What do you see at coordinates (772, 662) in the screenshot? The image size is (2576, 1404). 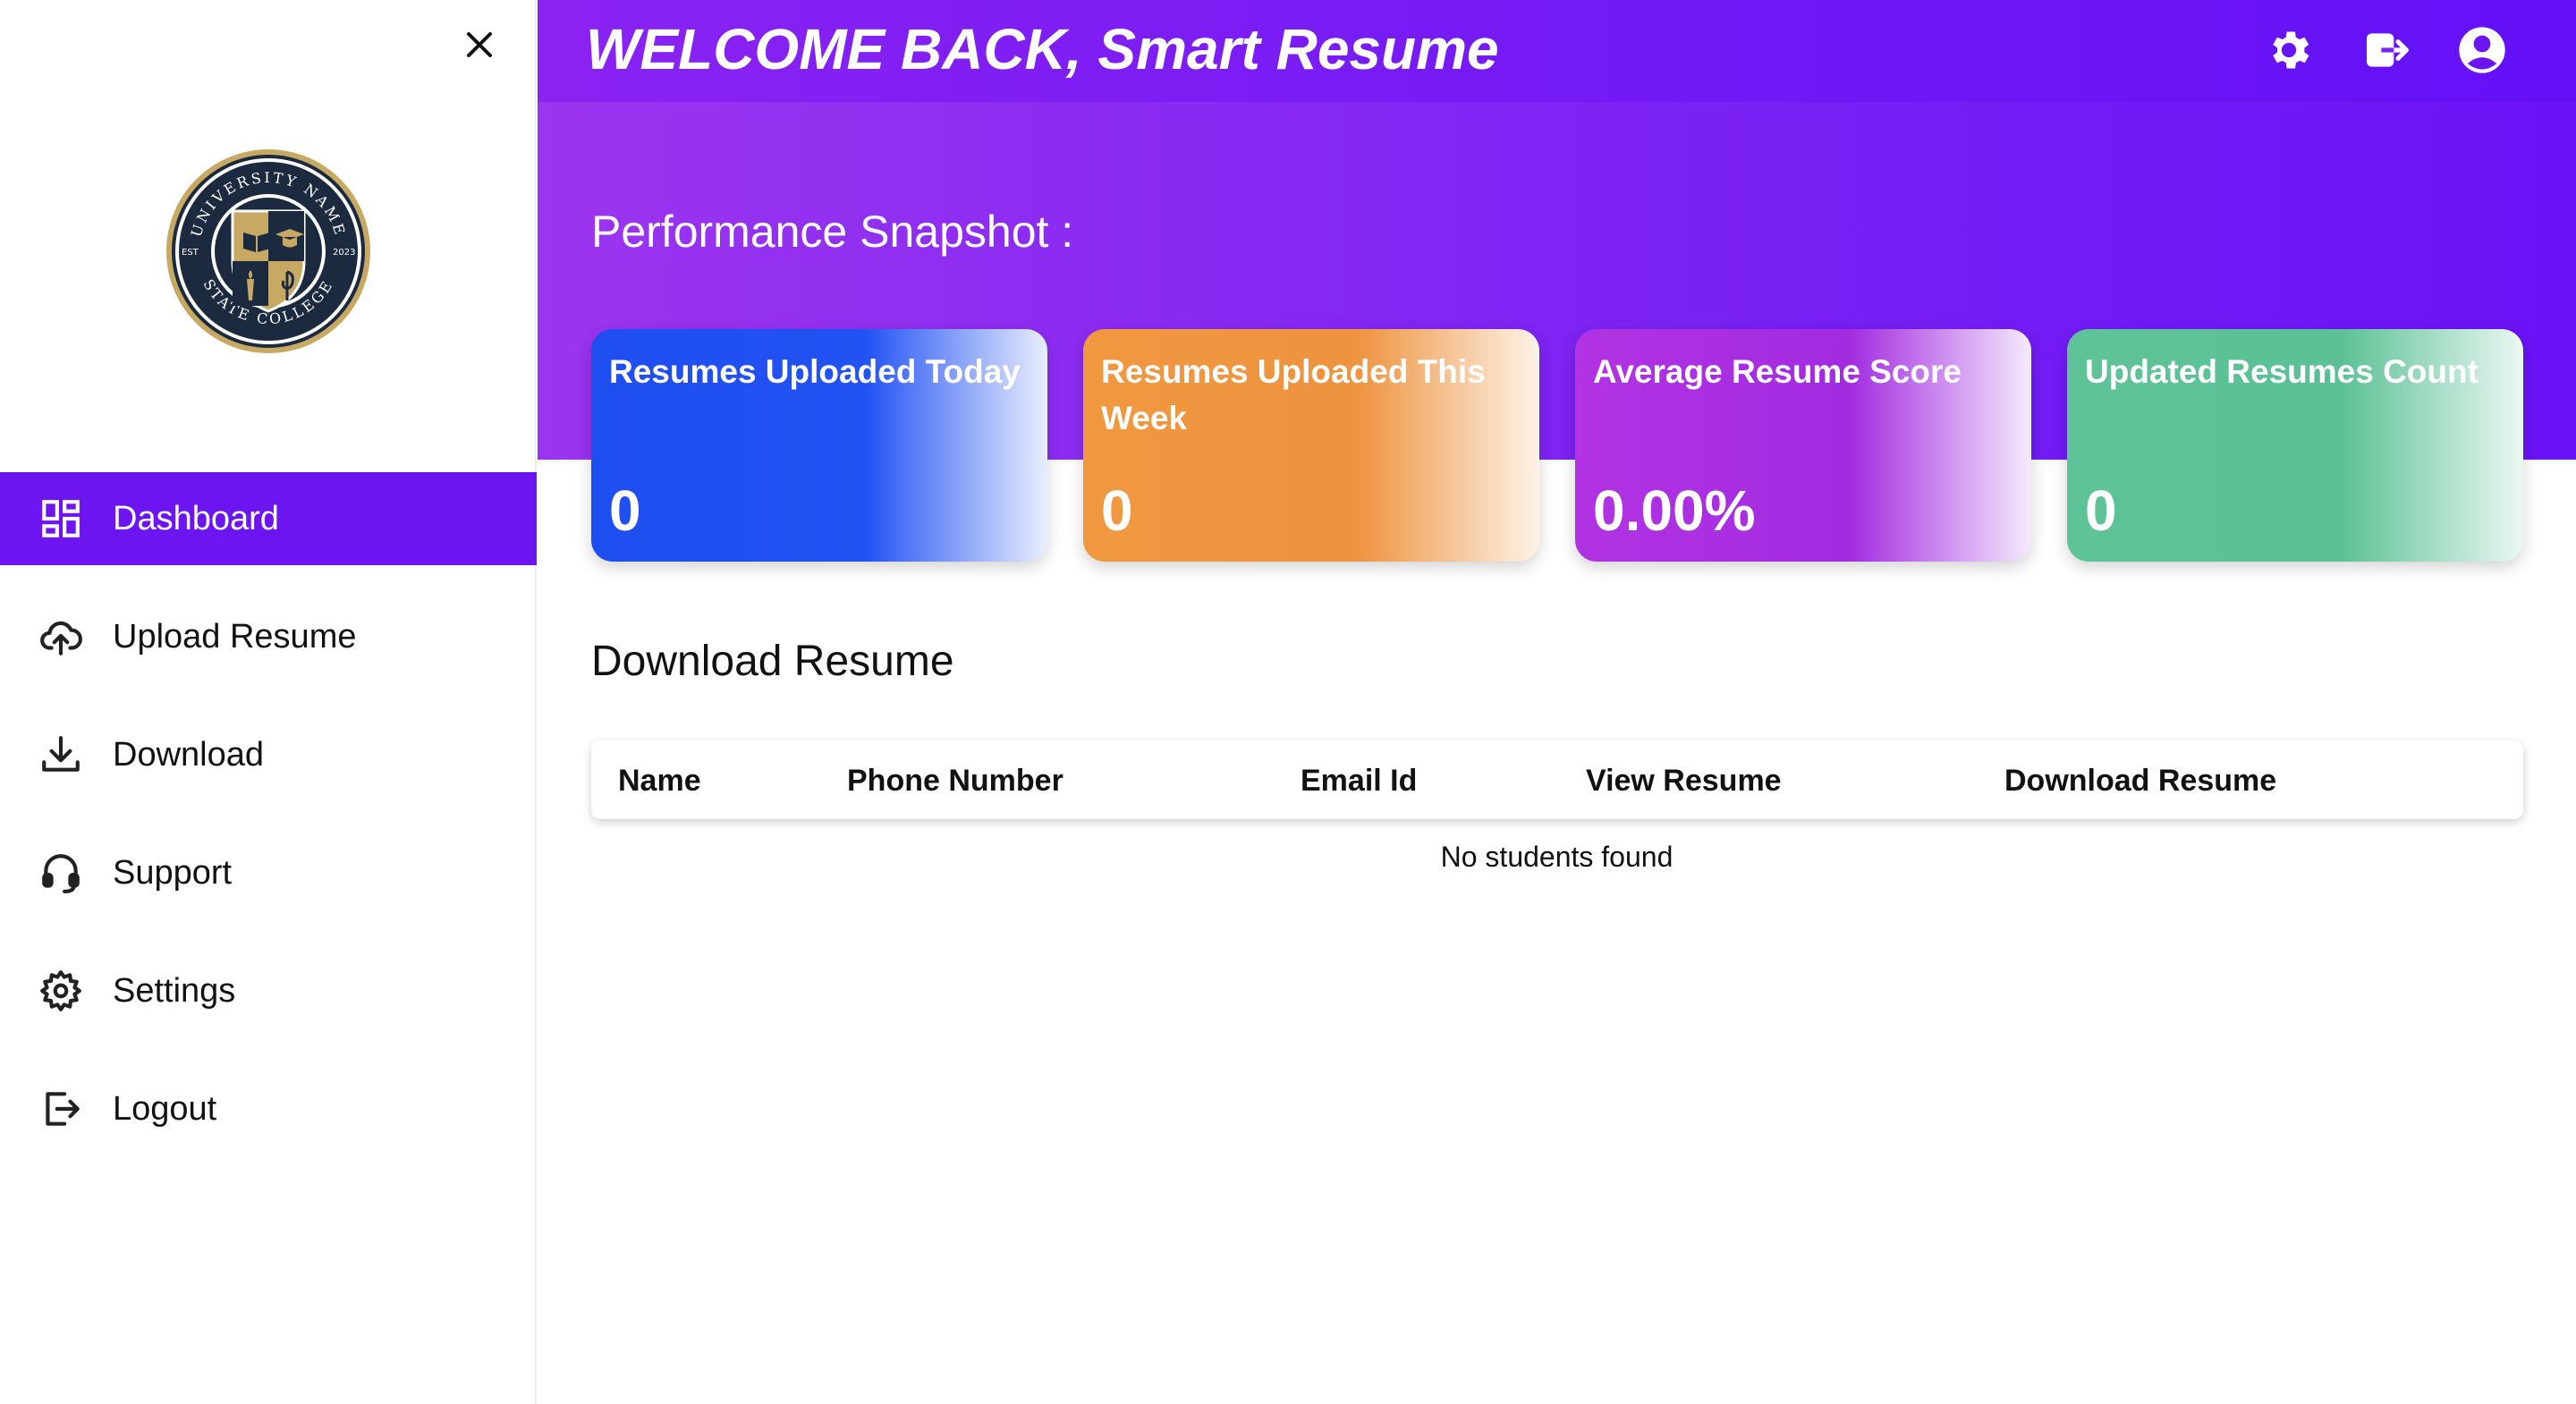 I see `download-resume-title: Download Resume` at bounding box center [772, 662].